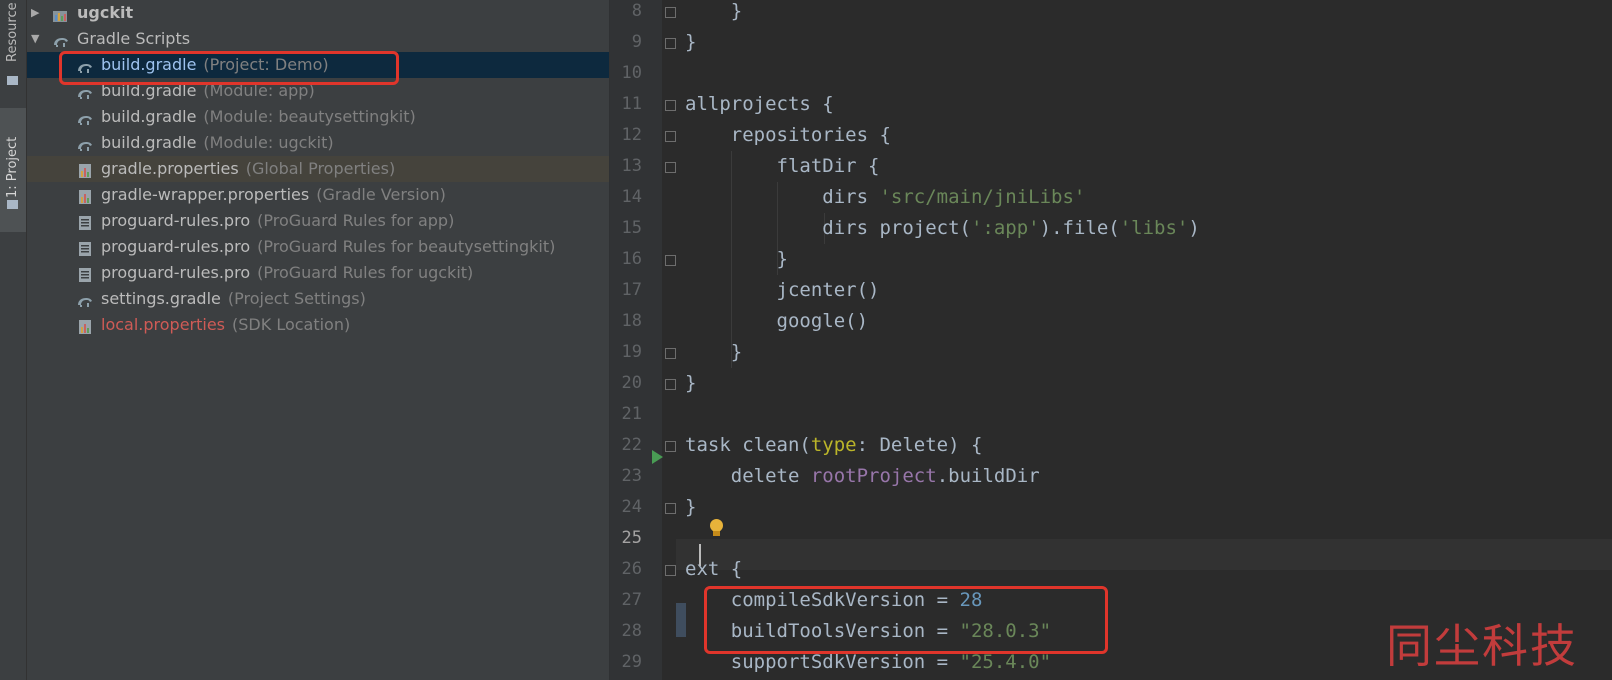  Describe the element at coordinates (713, 569) in the screenshot. I see `code-line: ext {` at that location.